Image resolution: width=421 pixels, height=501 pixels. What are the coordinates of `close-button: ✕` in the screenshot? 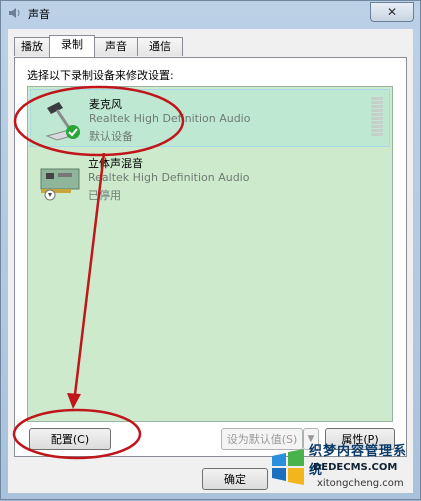 It's located at (392, 12).